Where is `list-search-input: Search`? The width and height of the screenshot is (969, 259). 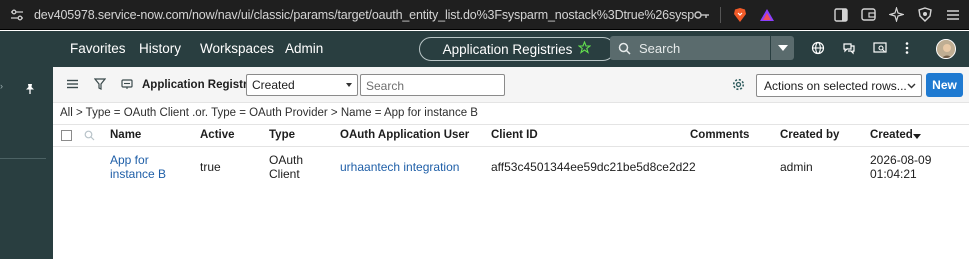
list-search-input: Search is located at coordinates (432, 85).